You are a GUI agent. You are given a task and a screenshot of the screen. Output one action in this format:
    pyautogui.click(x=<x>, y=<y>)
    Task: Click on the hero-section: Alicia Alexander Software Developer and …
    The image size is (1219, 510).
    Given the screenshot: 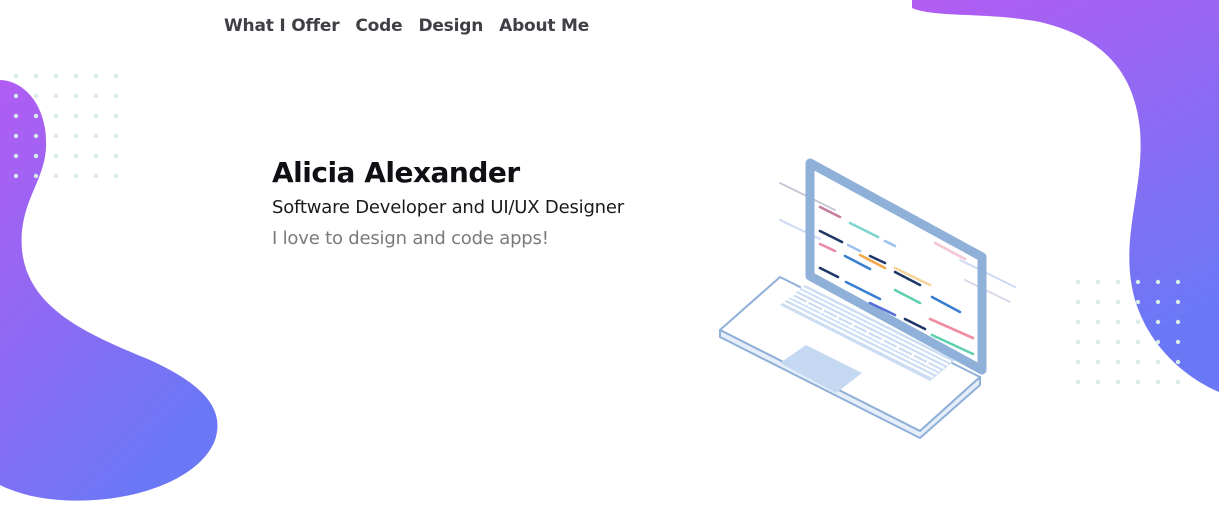 What is the action you would take?
    pyautogui.click(x=448, y=202)
    